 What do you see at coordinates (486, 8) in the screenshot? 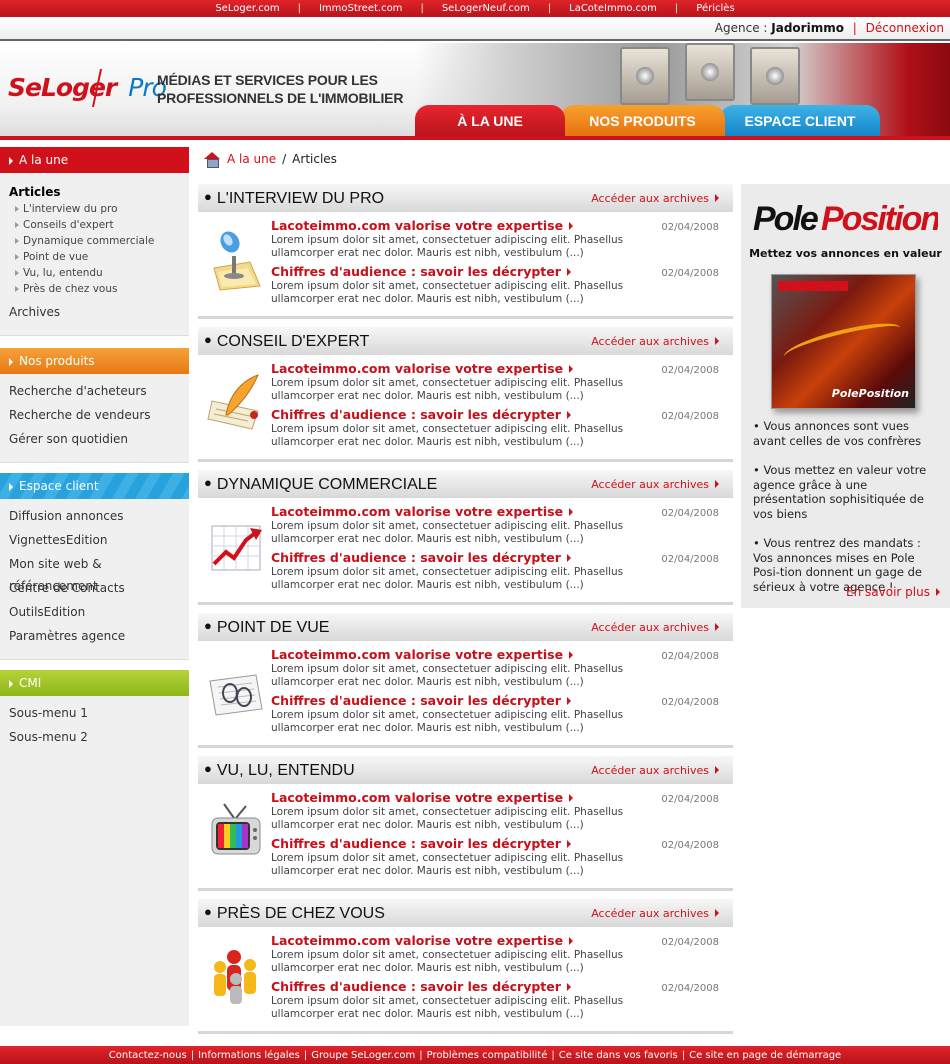
I see `network-link-selogerneuf: SeLogerNeuf.com` at bounding box center [486, 8].